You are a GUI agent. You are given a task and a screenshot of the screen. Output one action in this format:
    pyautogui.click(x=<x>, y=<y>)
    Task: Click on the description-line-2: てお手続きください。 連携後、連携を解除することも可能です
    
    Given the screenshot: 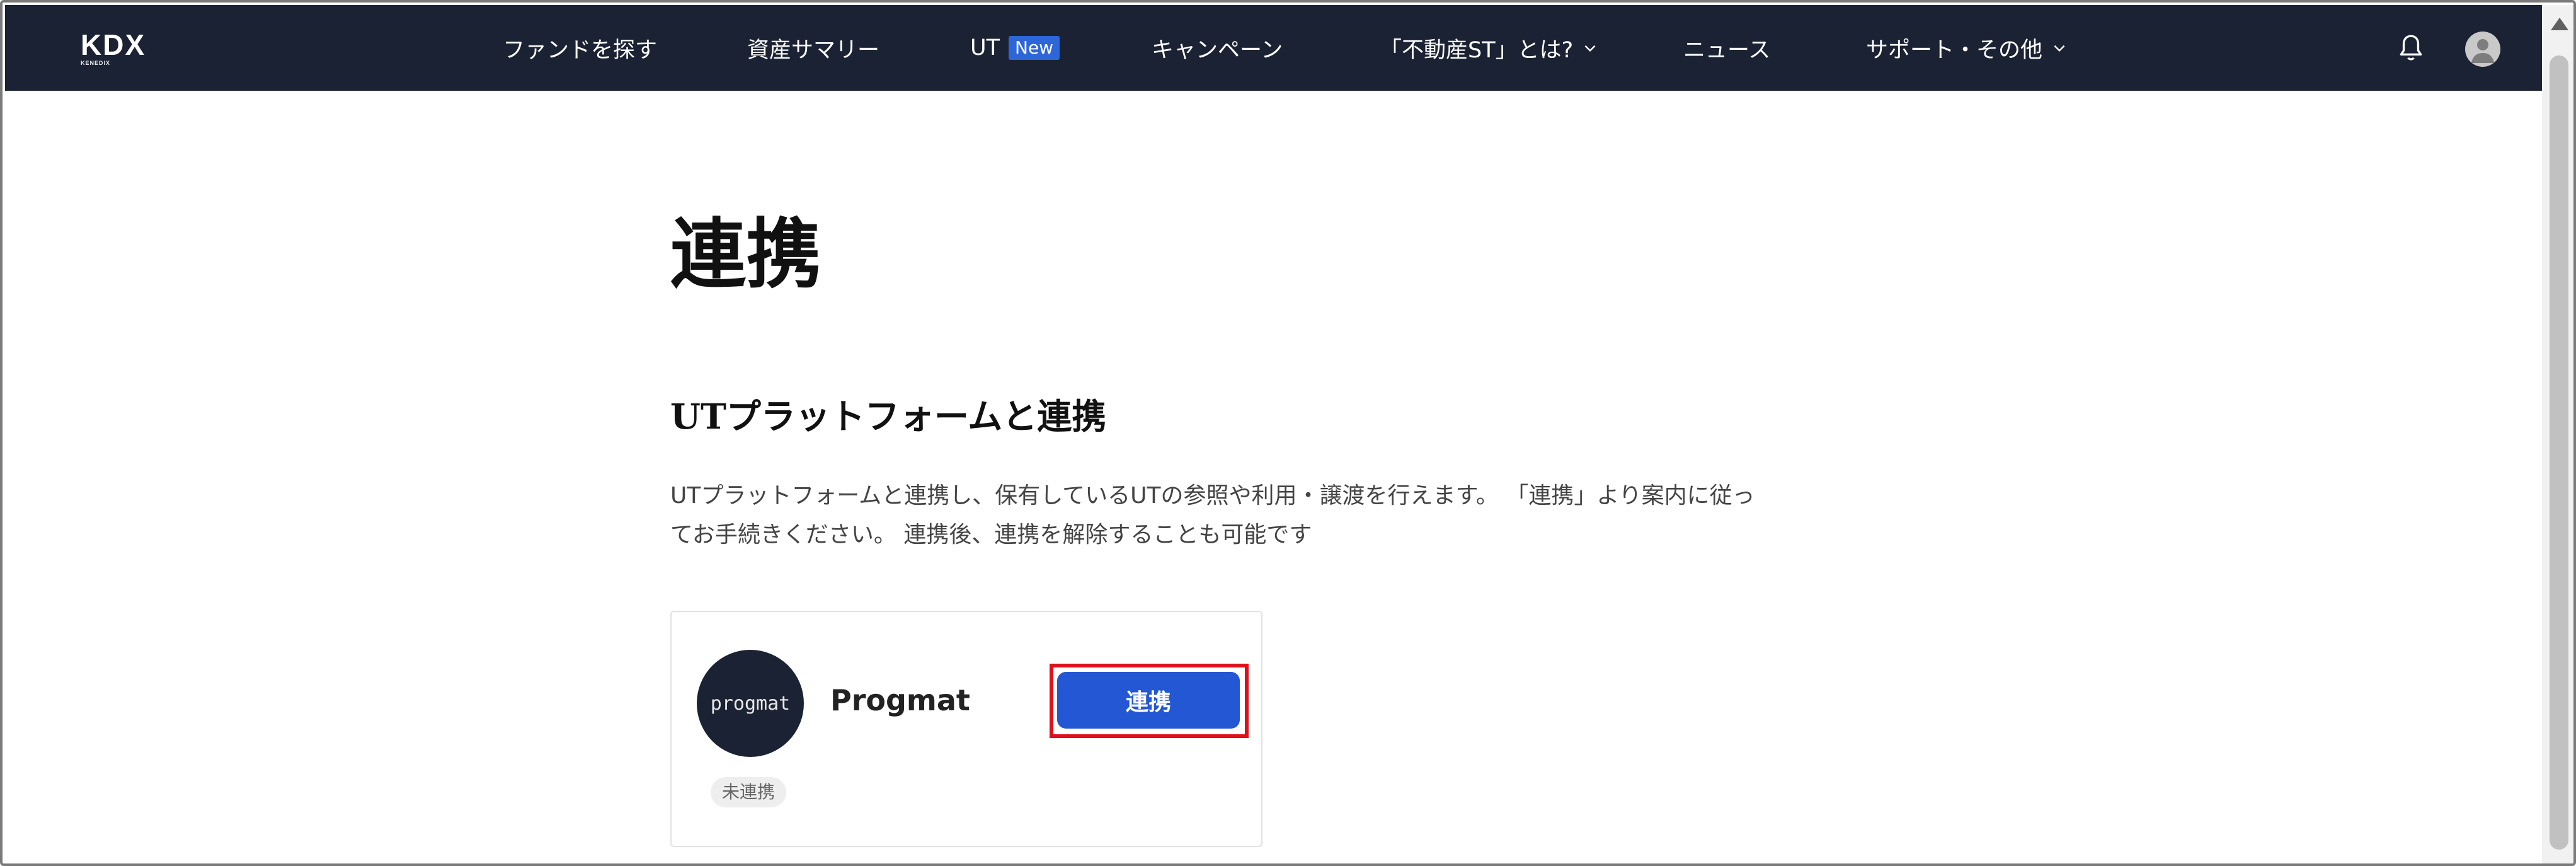 What is the action you would take?
    pyautogui.click(x=991, y=535)
    